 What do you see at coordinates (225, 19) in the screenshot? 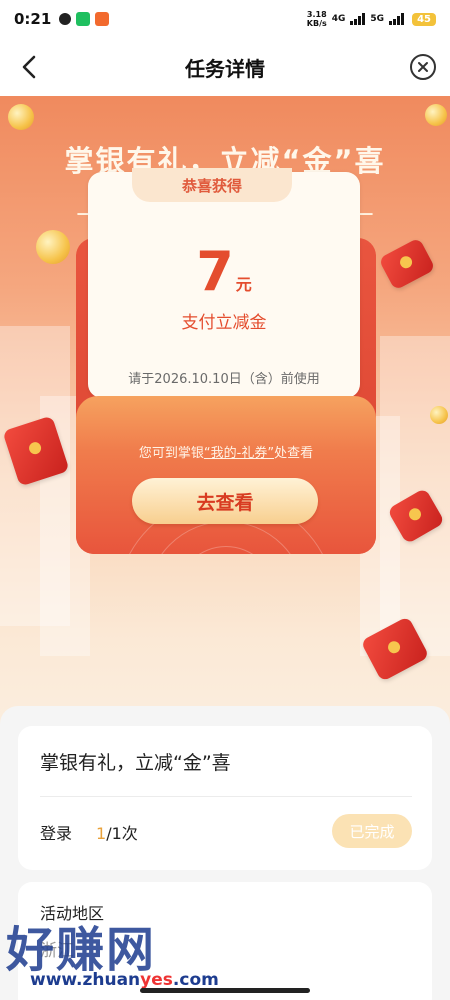
I see `status-bar: 0:21 3.18 KB/s 4G 5G 45` at bounding box center [225, 19].